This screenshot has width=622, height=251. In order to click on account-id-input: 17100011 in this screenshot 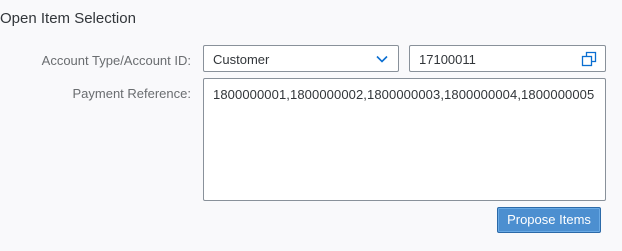, I will do `click(507, 58)`.